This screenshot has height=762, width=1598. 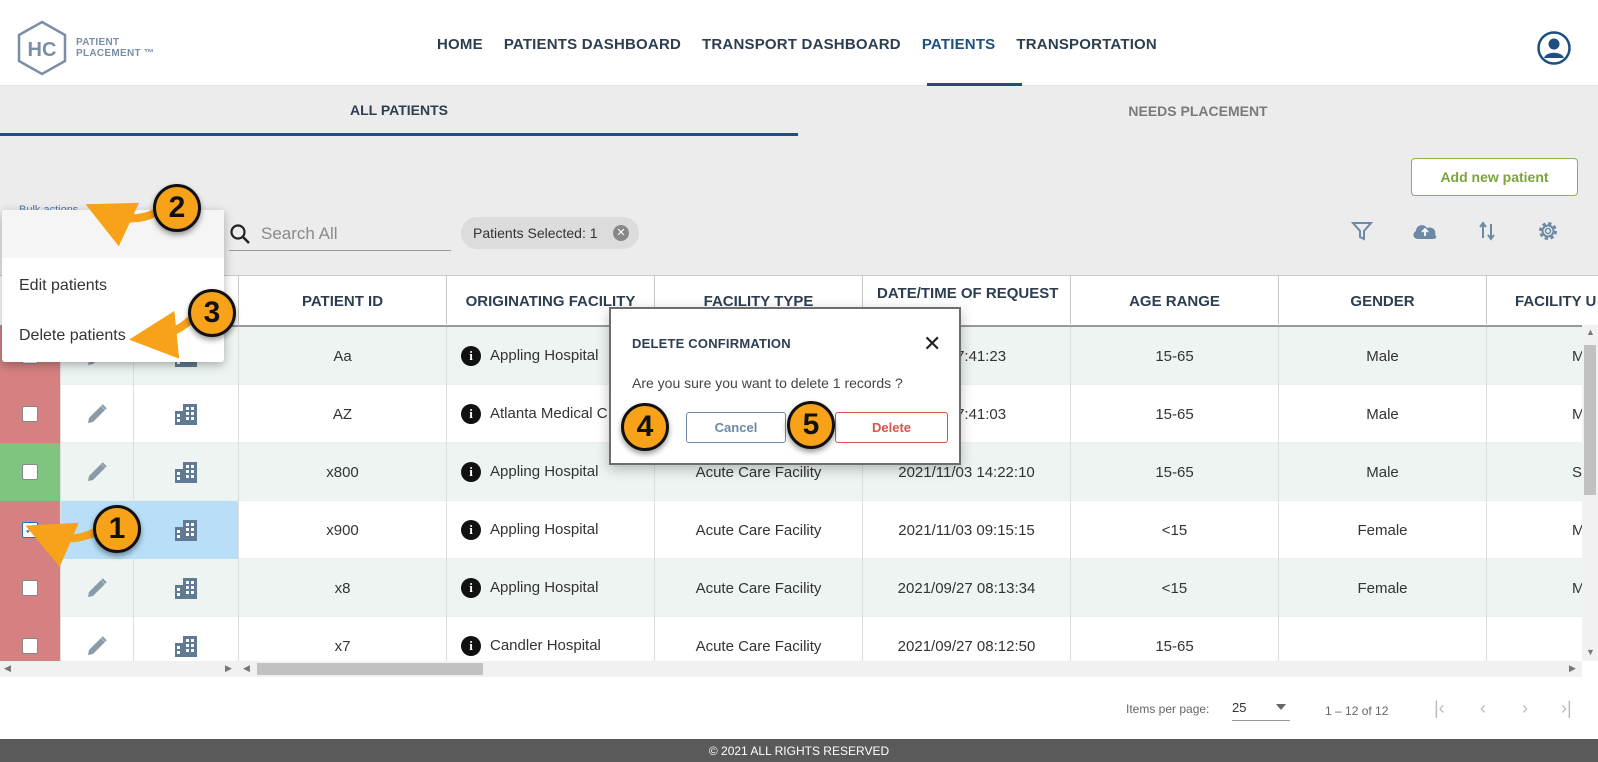 I want to click on row-checkbox: ✓, so click(x=30, y=530).